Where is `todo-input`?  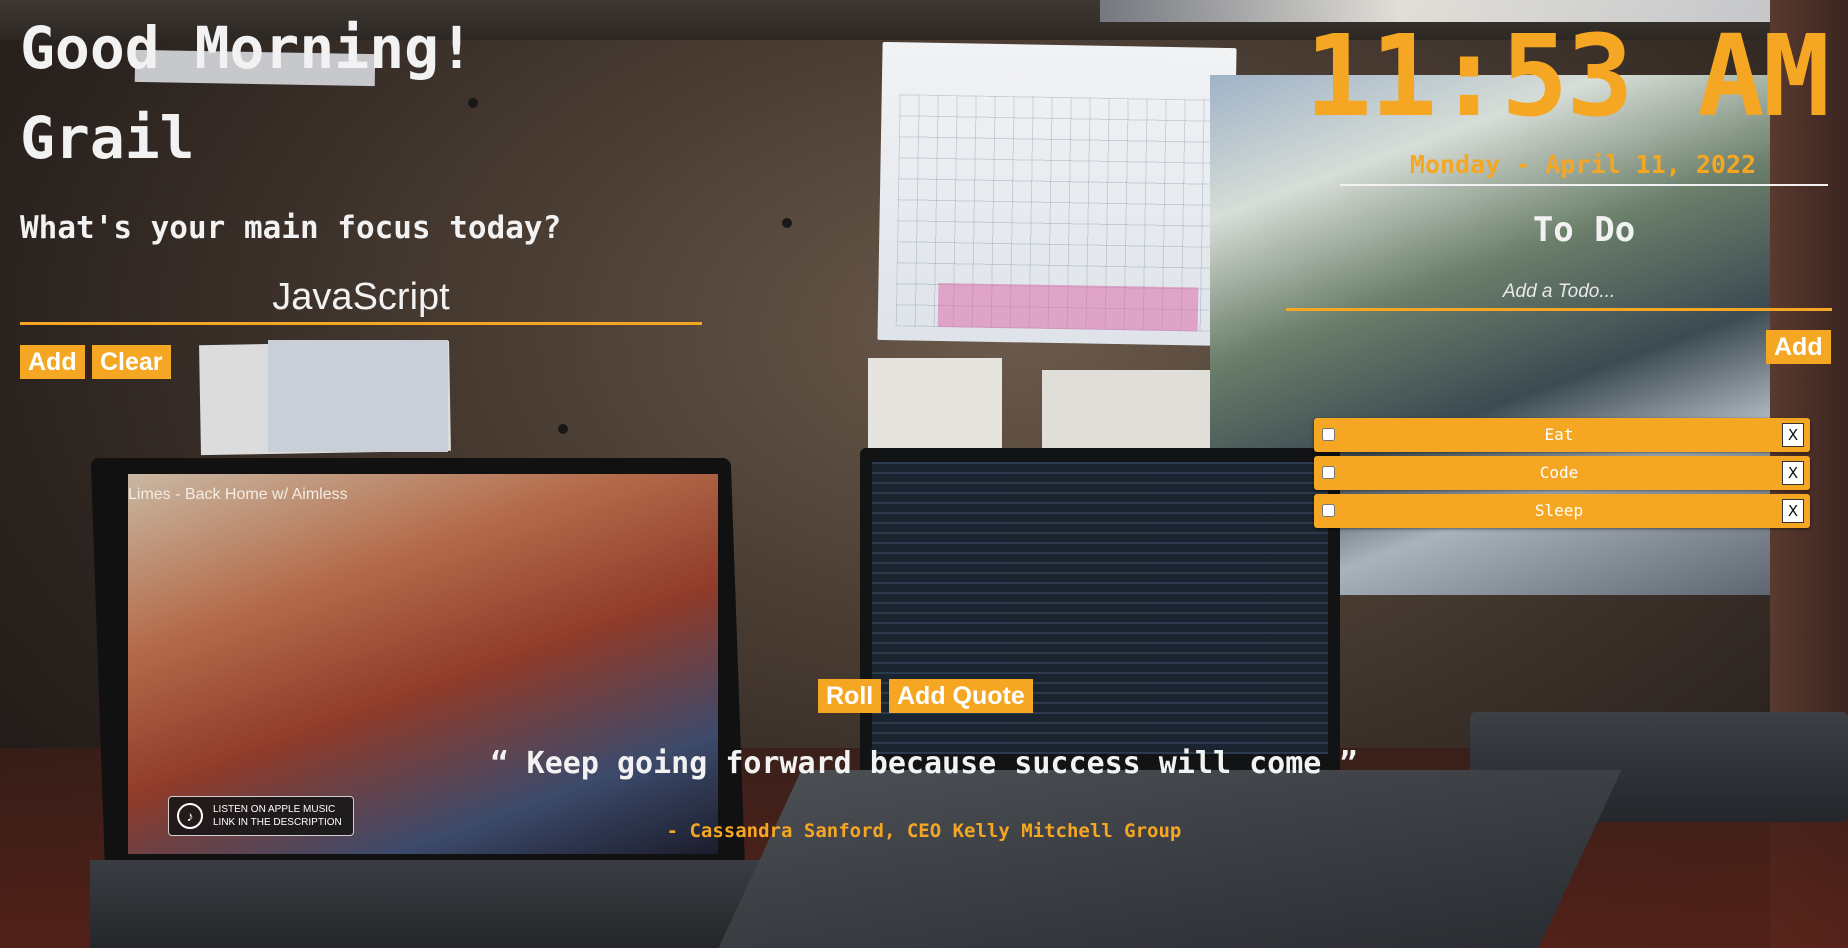 todo-input is located at coordinates (1559, 293).